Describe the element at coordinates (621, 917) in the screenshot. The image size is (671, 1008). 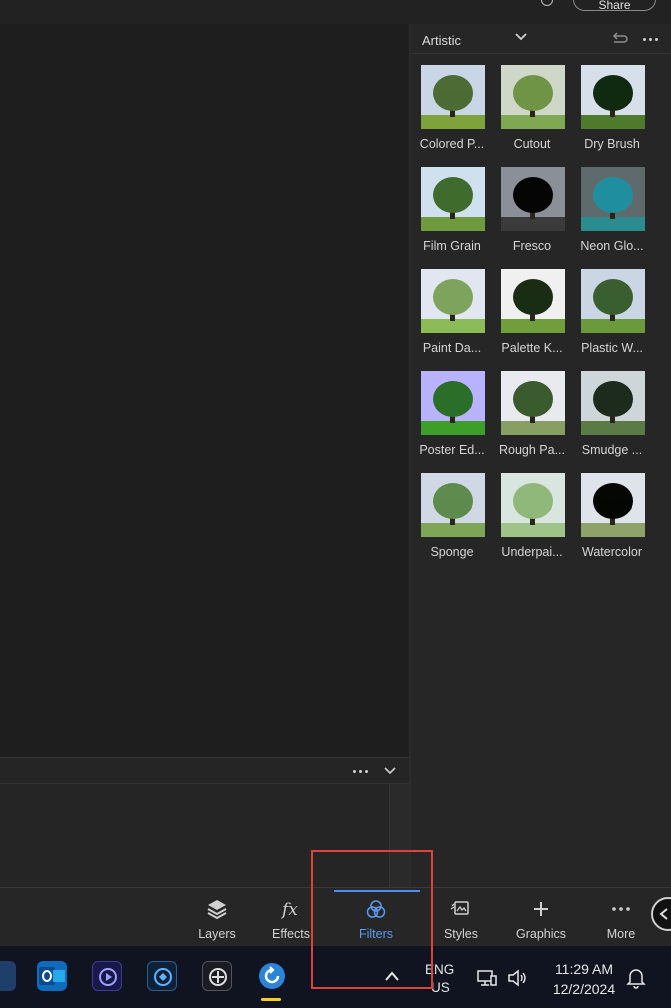
I see `toolbar-more: More` at that location.